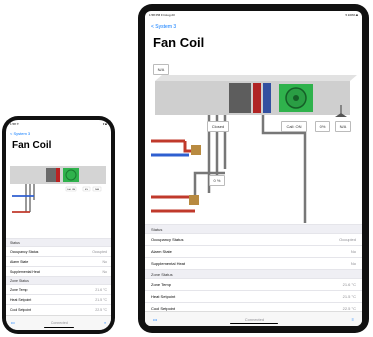  What do you see at coordinates (58, 124) in the screenshot?
I see `phone-status-bar: 1:58 ✈ ▾ ■` at bounding box center [58, 124].